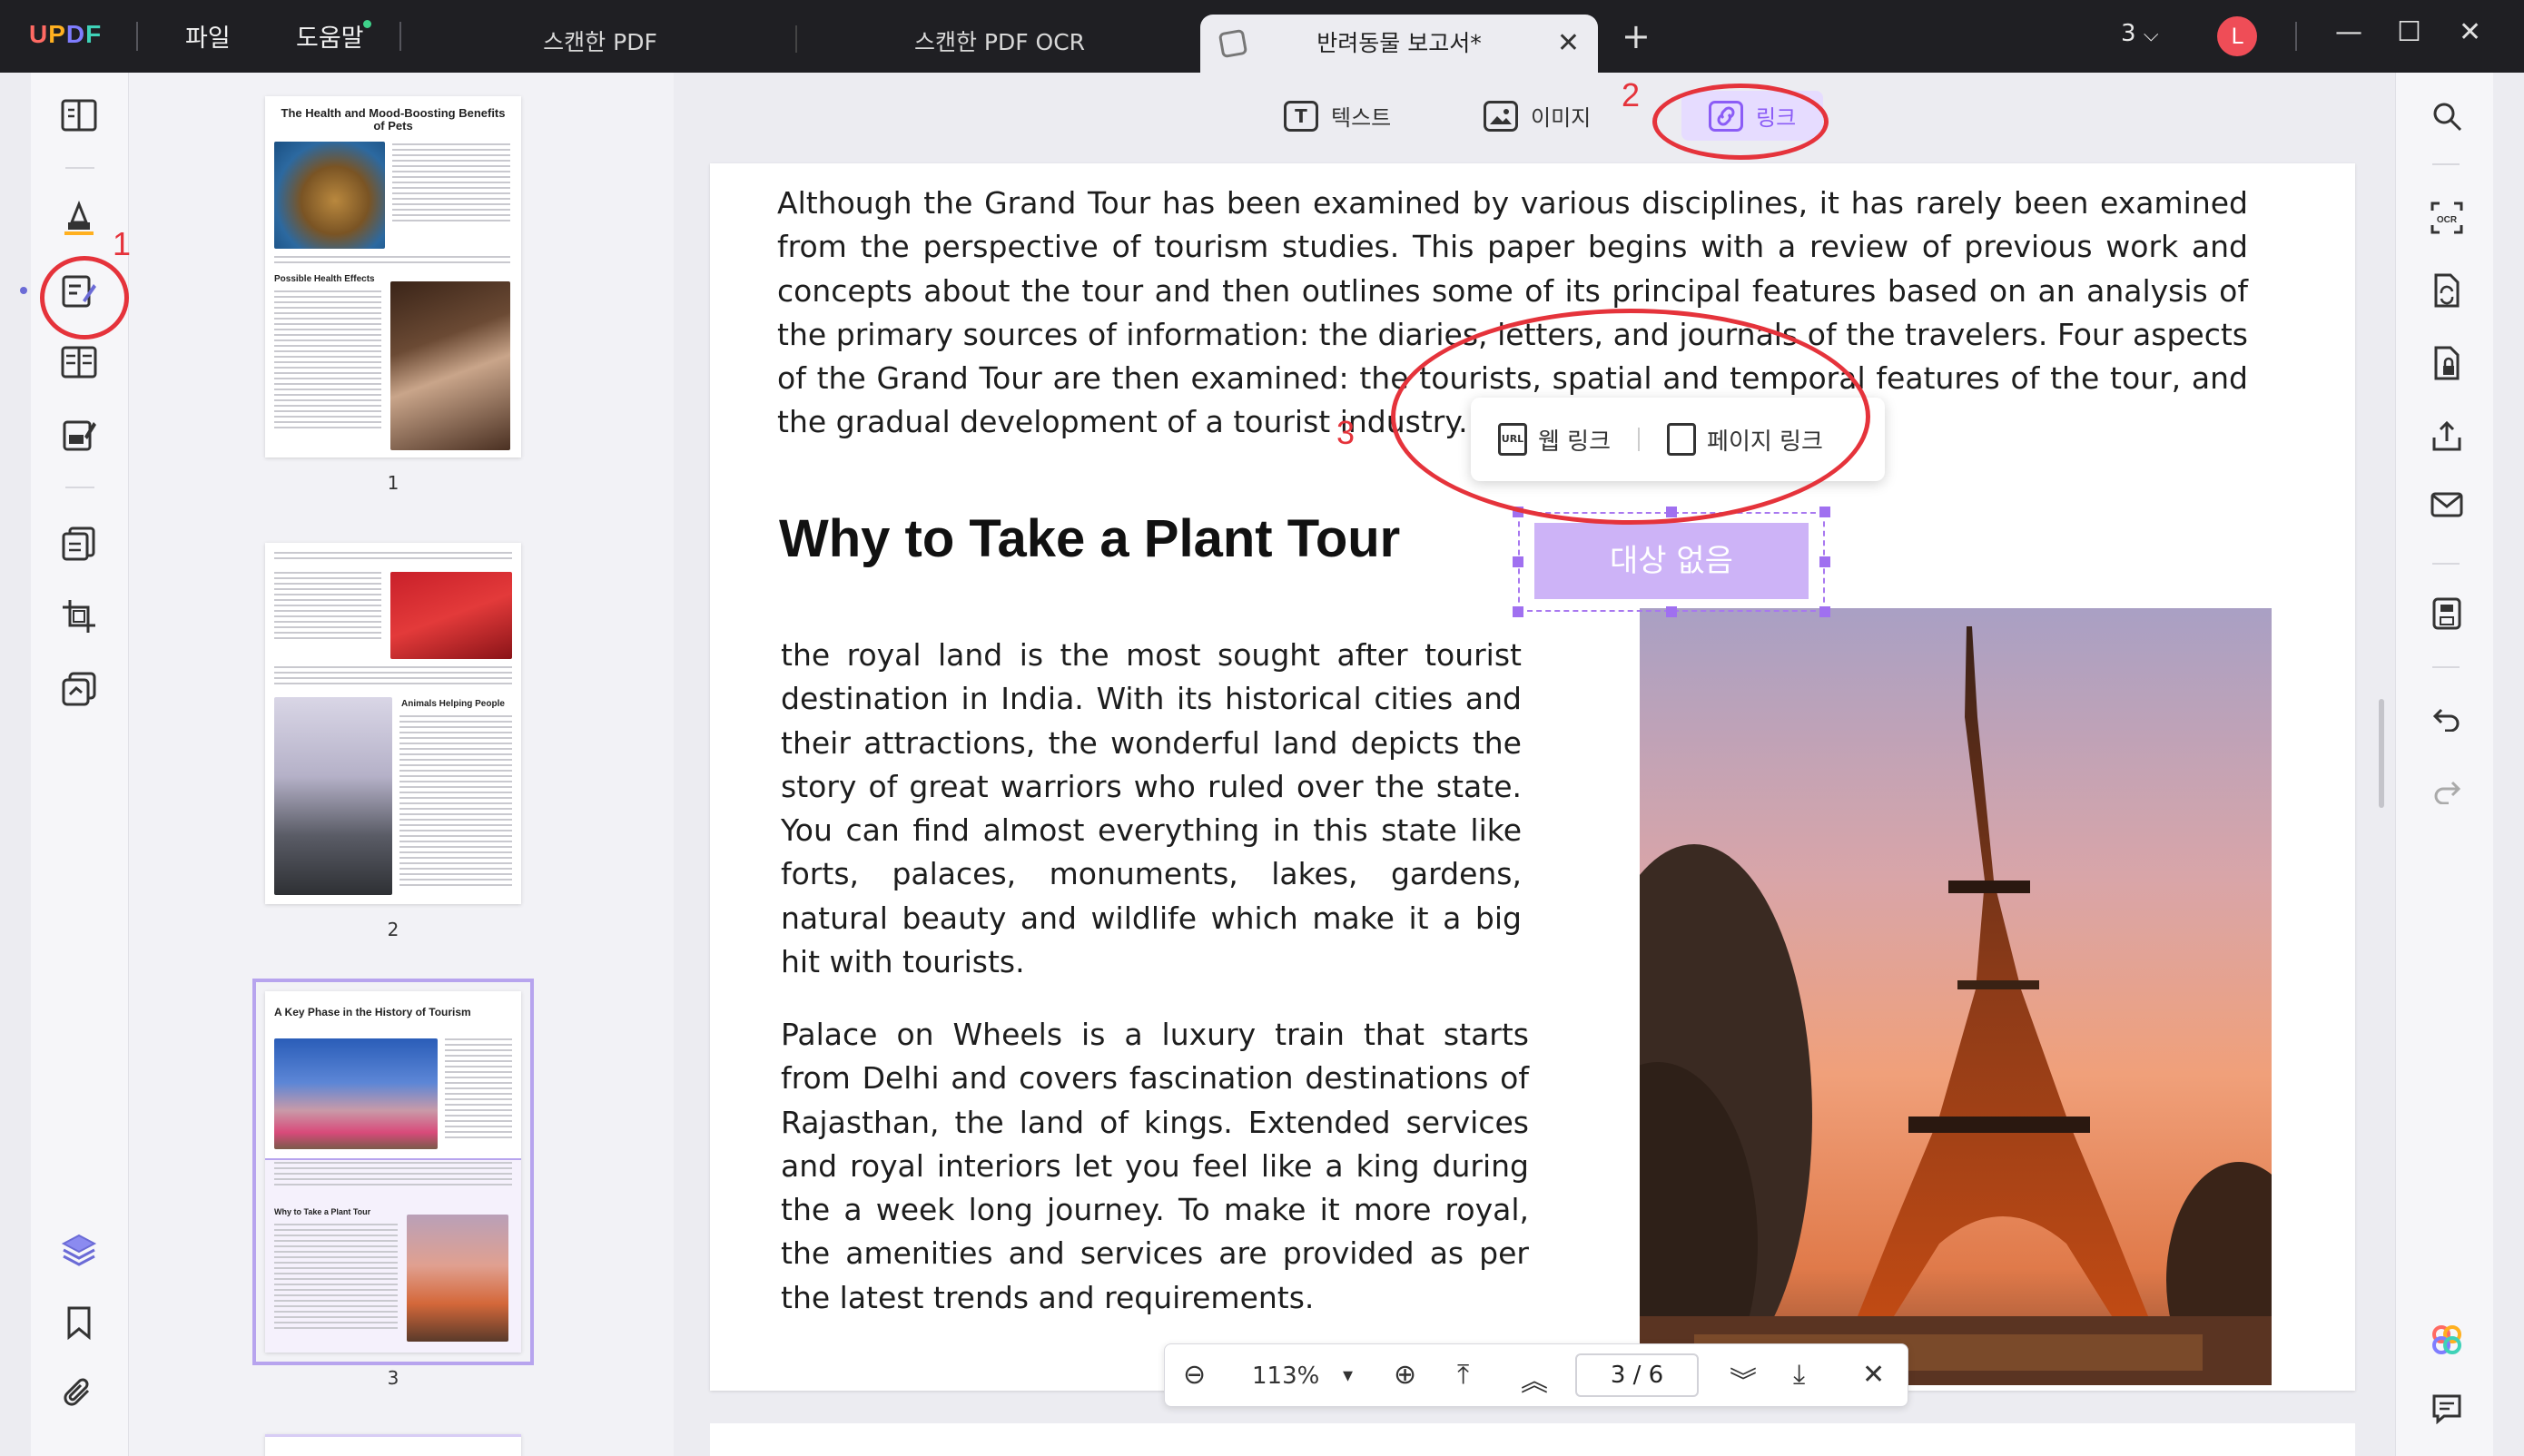 This screenshot has height=1456, width=2524. Describe the element at coordinates (1361, 118) in the screenshot. I see `add-text-label: 텍스트` at that location.